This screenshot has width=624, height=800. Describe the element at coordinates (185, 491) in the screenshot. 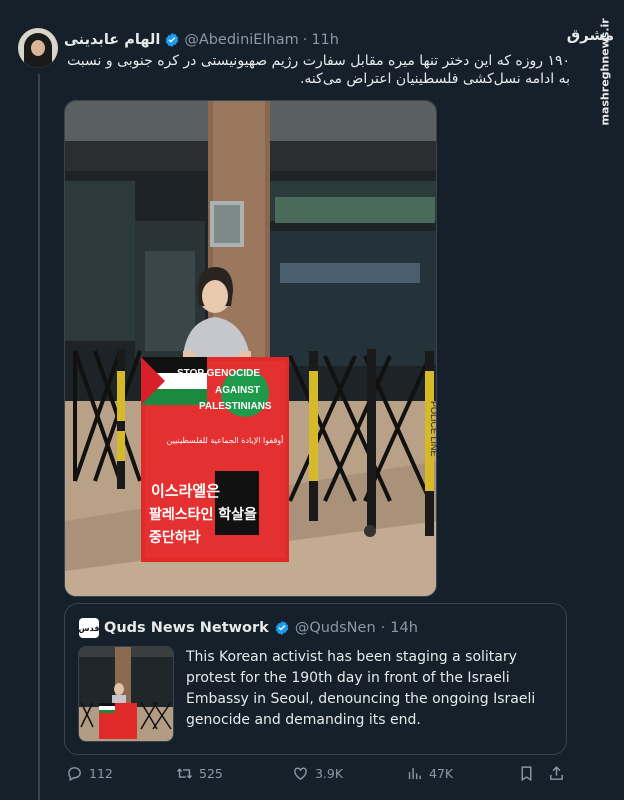

I see `sign-korean-1: 이스라엘은` at that location.